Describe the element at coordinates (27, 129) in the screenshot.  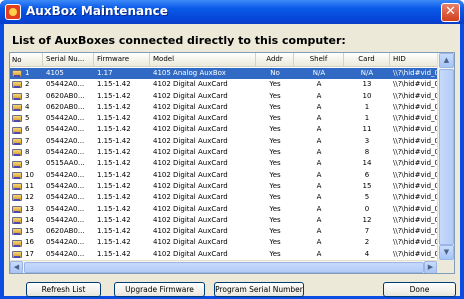
I see `row-number-text: 6` at that location.